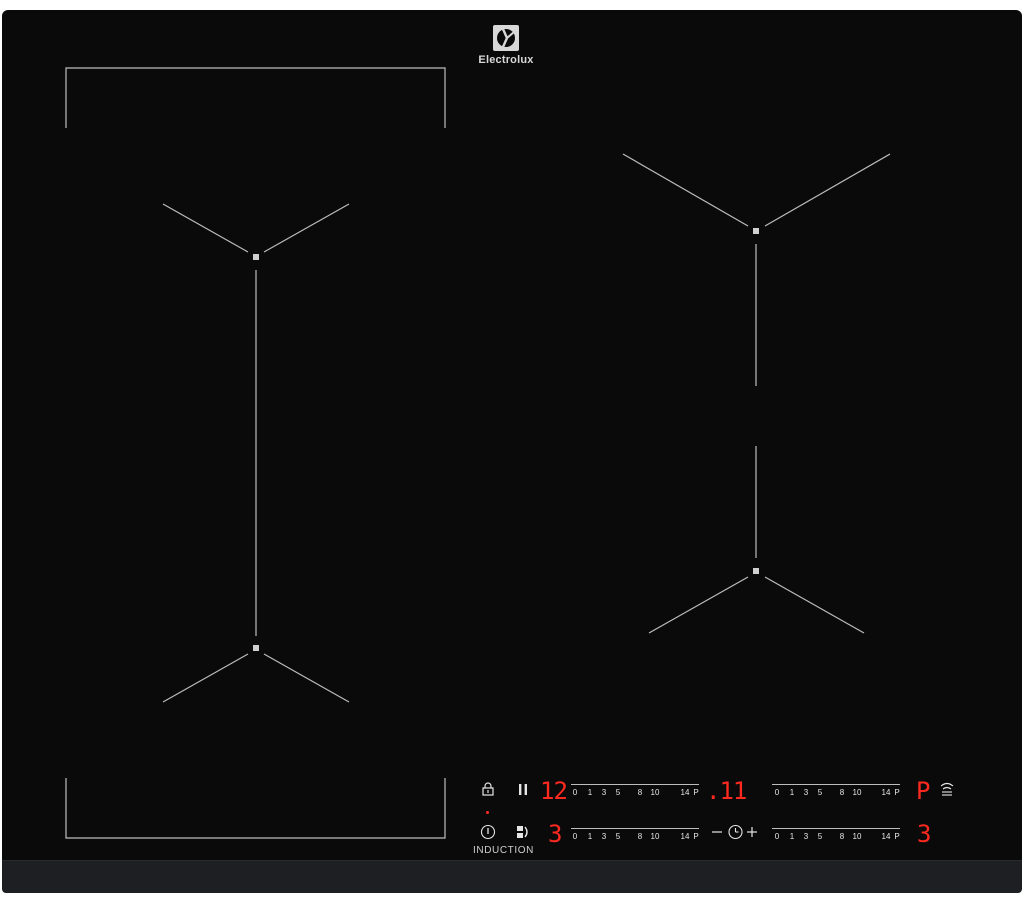 The height and width of the screenshot is (901, 1024). What do you see at coordinates (506, 38) in the screenshot?
I see `electrolux-logo-icon` at bounding box center [506, 38].